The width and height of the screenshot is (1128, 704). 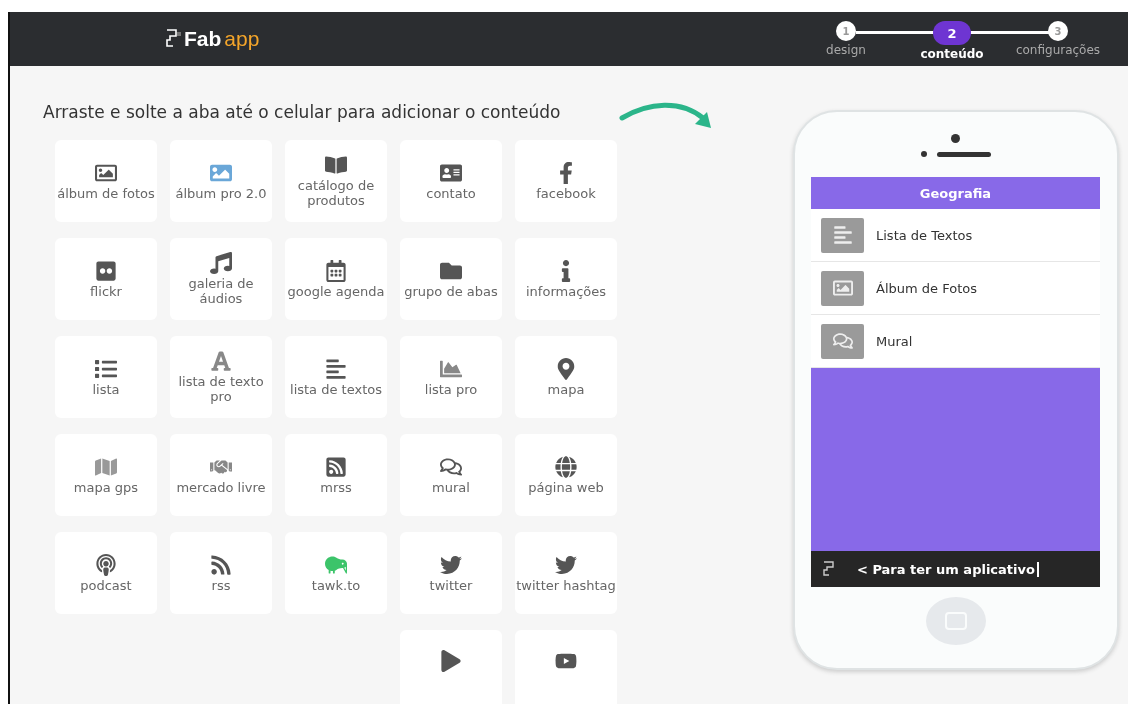 What do you see at coordinates (106, 389) in the screenshot?
I see `tile-label: lista` at bounding box center [106, 389].